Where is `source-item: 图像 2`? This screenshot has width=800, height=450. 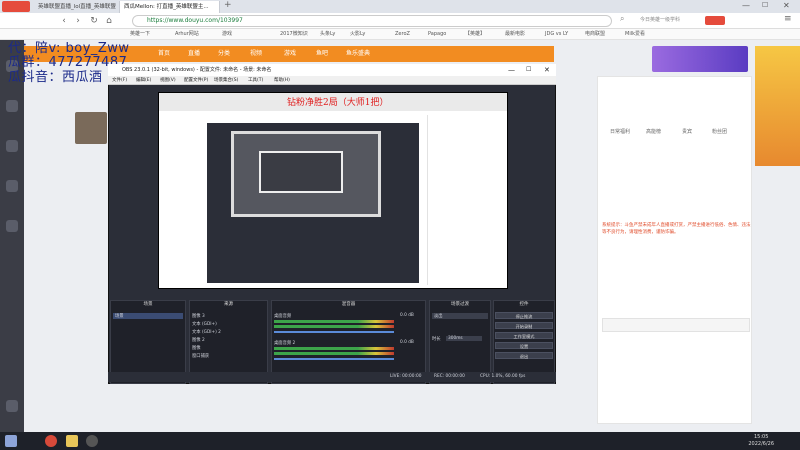 source-item: 图像 2 is located at coordinates (198, 340).